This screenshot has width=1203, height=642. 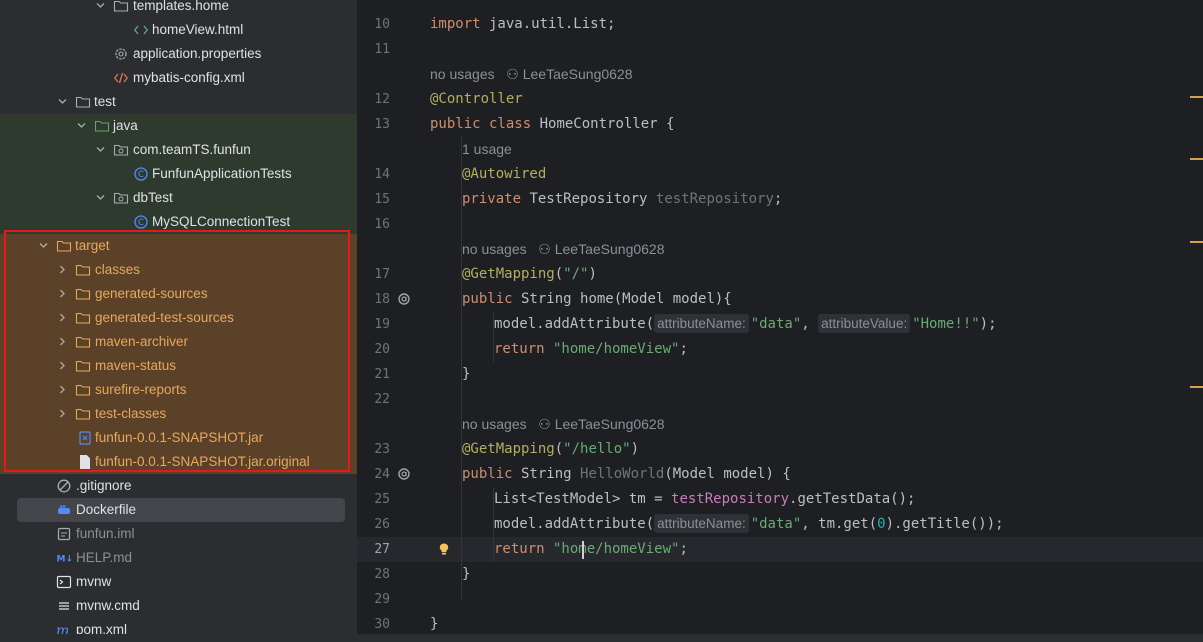 What do you see at coordinates (382, 49) in the screenshot?
I see `line-number: 11` at bounding box center [382, 49].